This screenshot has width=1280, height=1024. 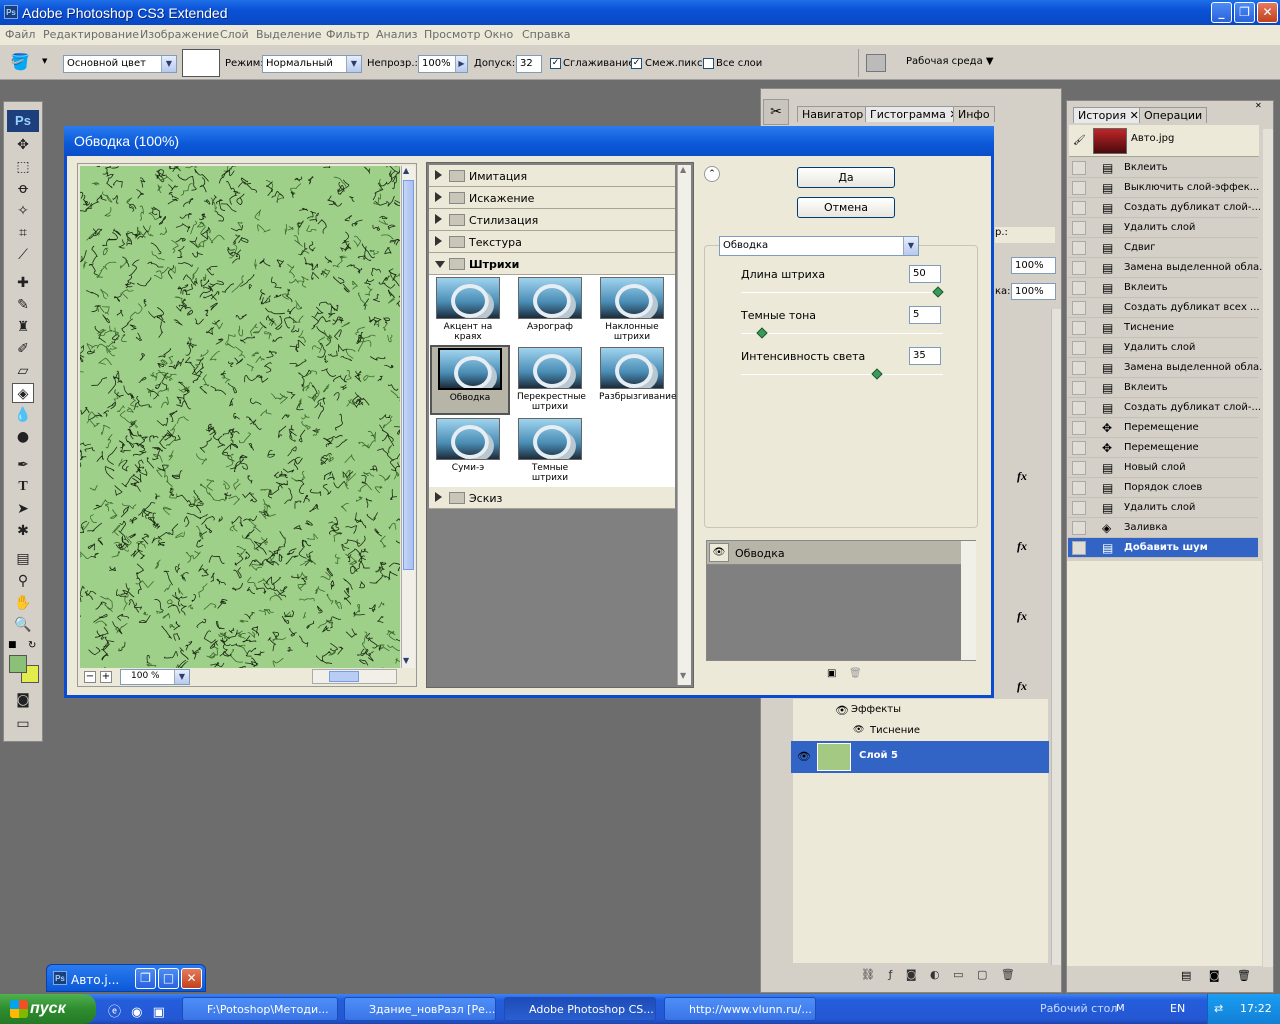 What do you see at coordinates (461, 64) in the screenshot?
I see `slider-arrow-icon: ▶` at bounding box center [461, 64].